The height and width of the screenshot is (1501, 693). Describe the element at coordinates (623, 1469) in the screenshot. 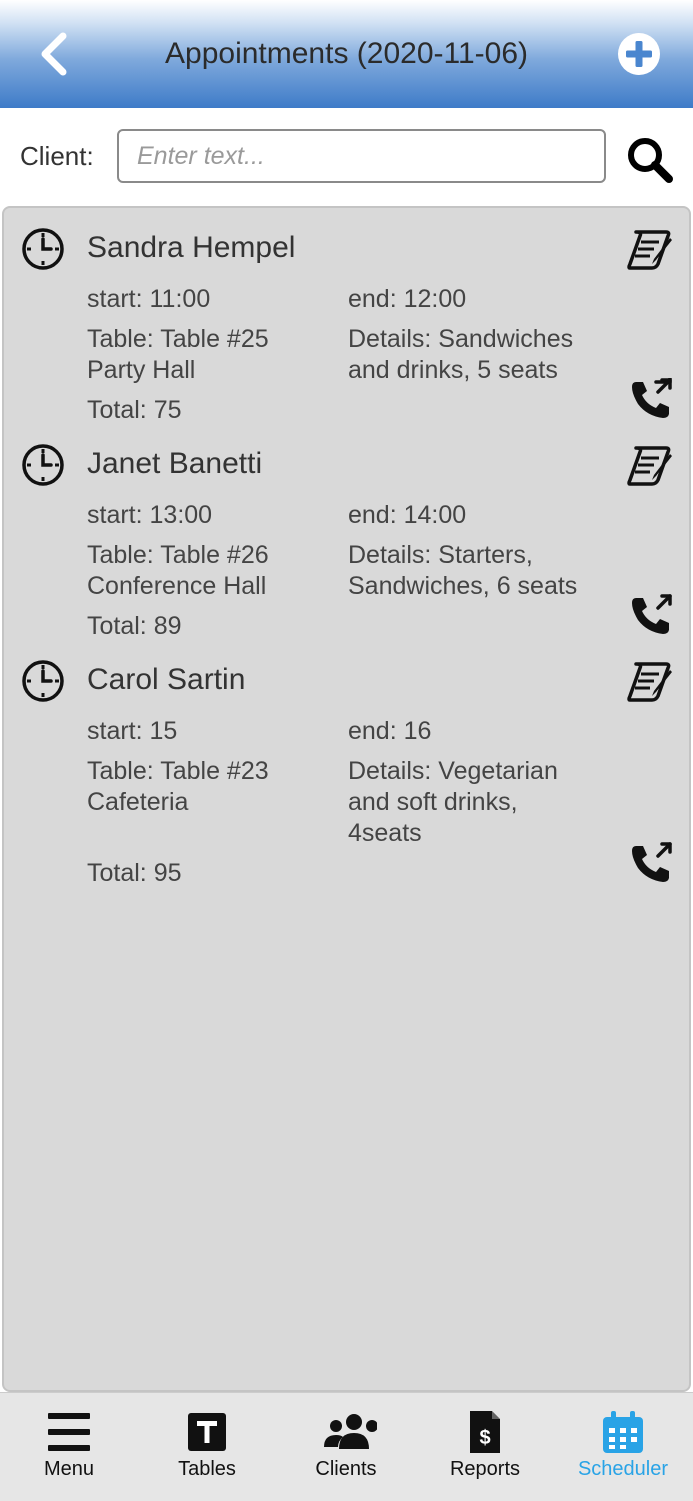

I see `tab-label: Scheduler` at that location.